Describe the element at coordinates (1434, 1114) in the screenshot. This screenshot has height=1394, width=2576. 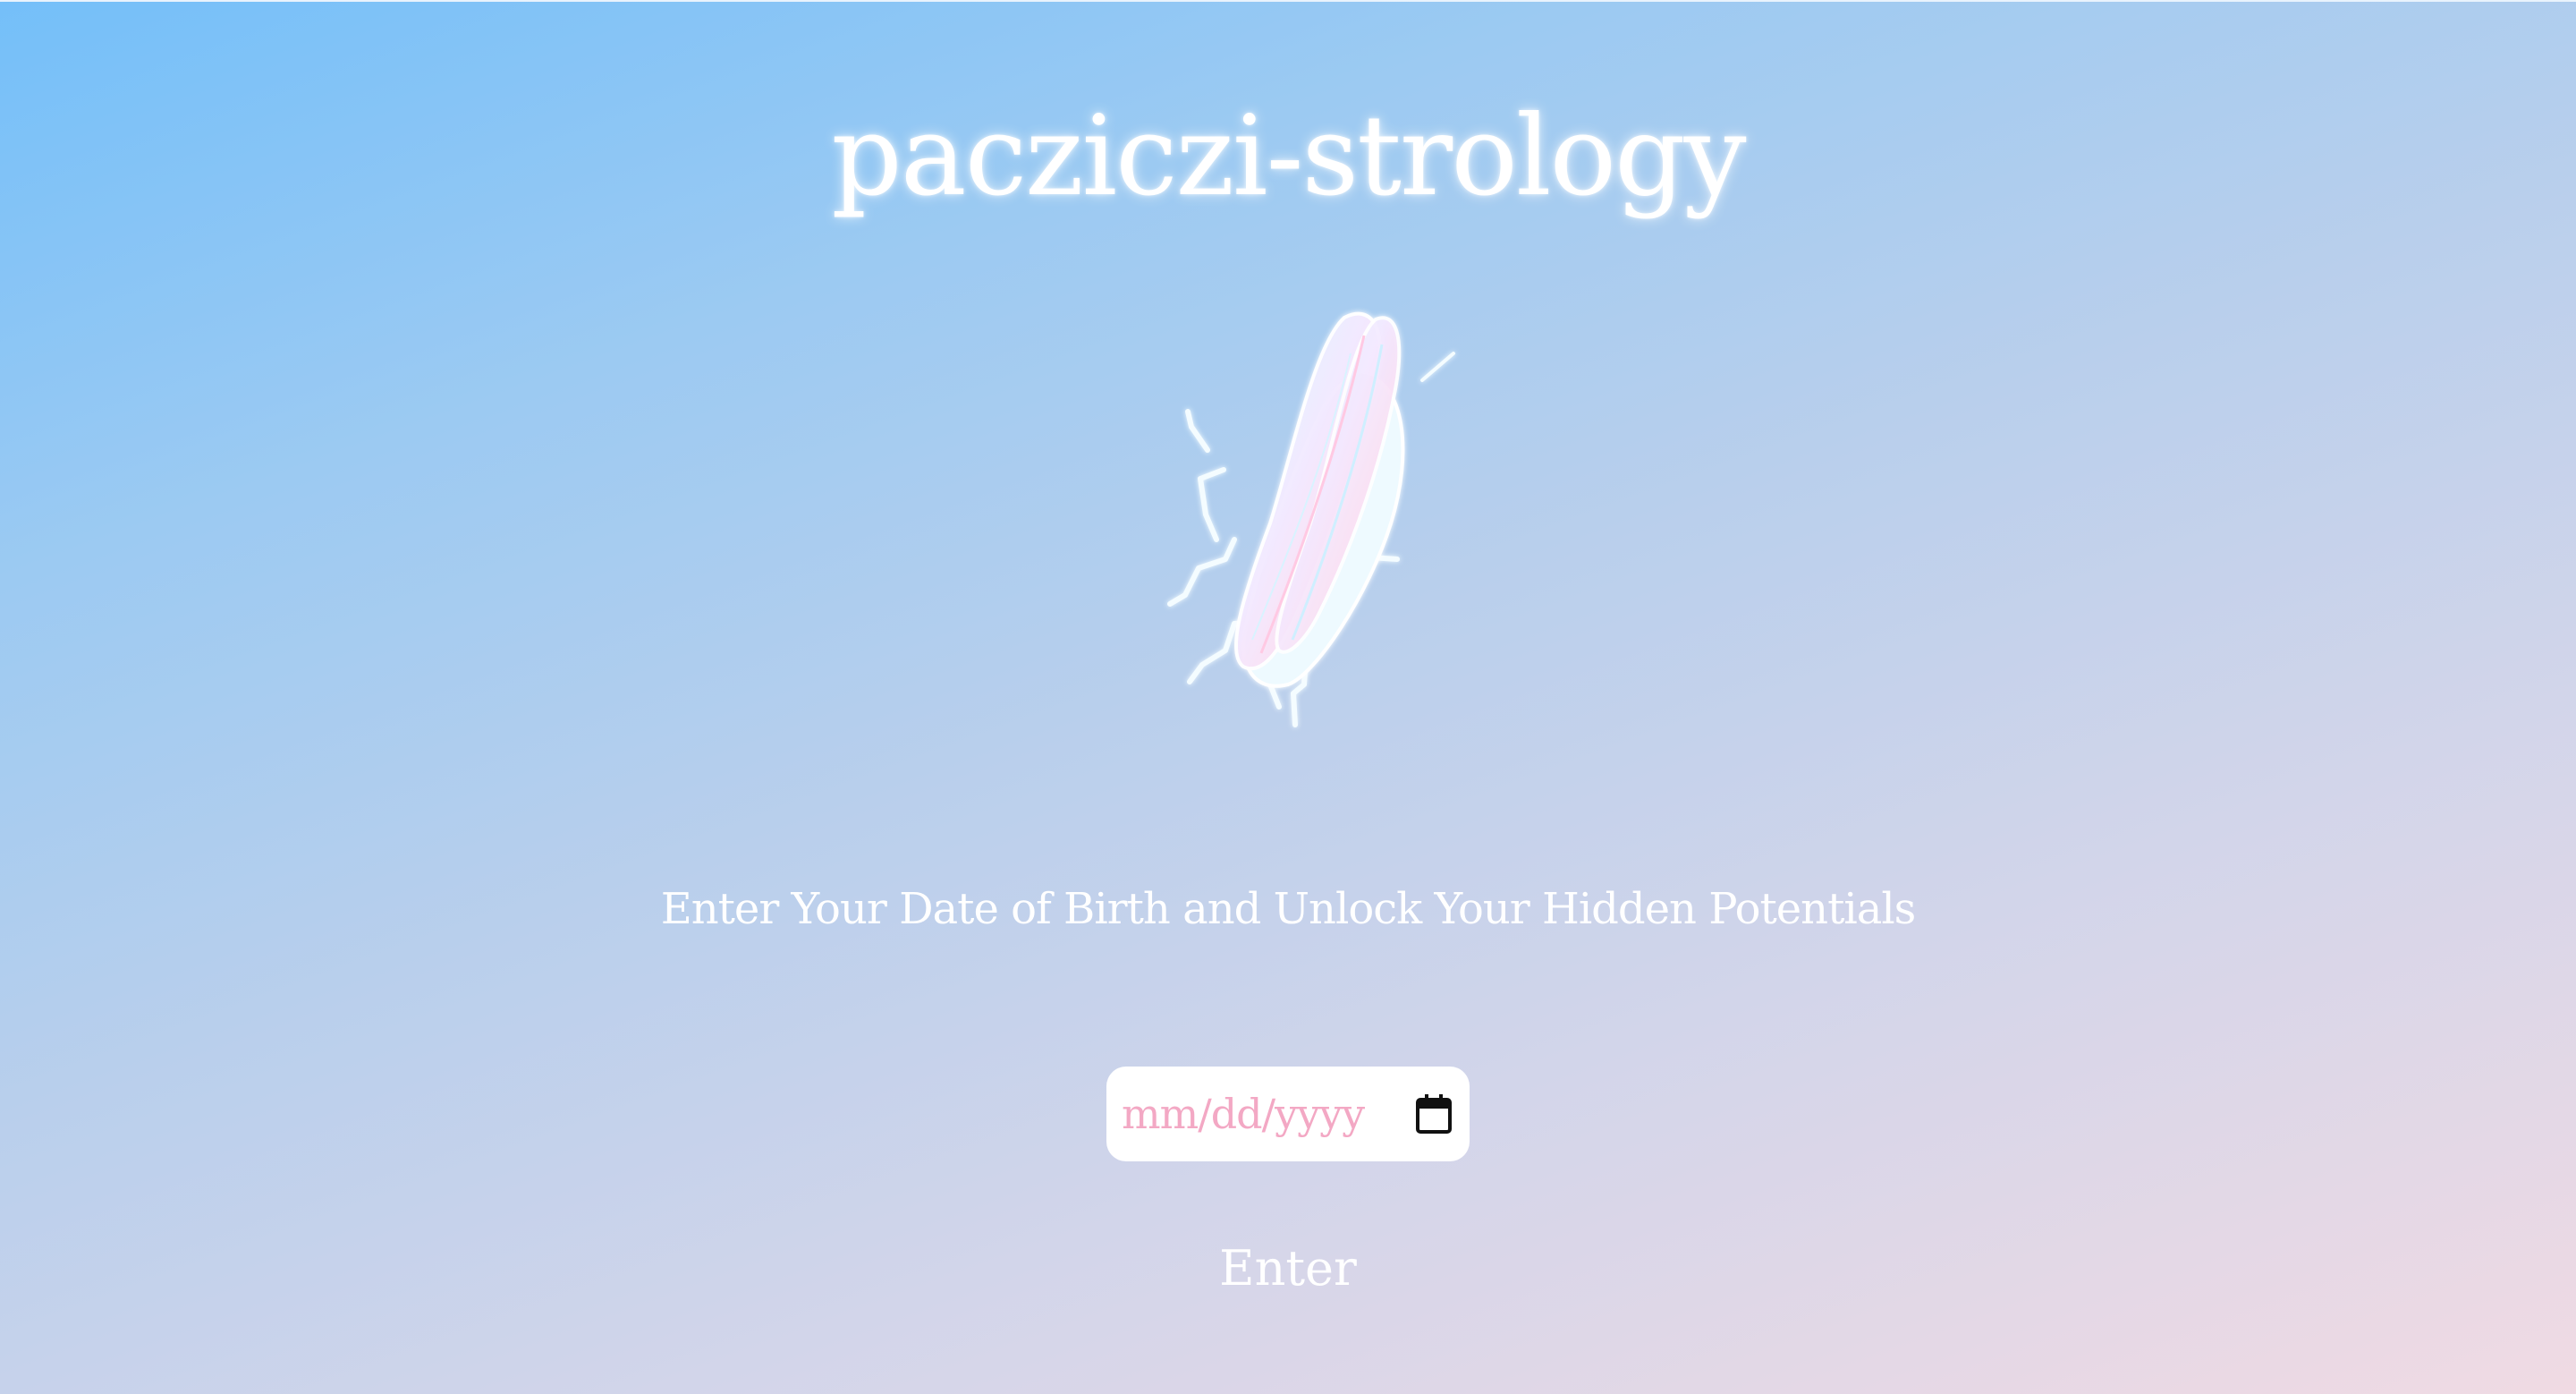
I see `calendar-icon` at that location.